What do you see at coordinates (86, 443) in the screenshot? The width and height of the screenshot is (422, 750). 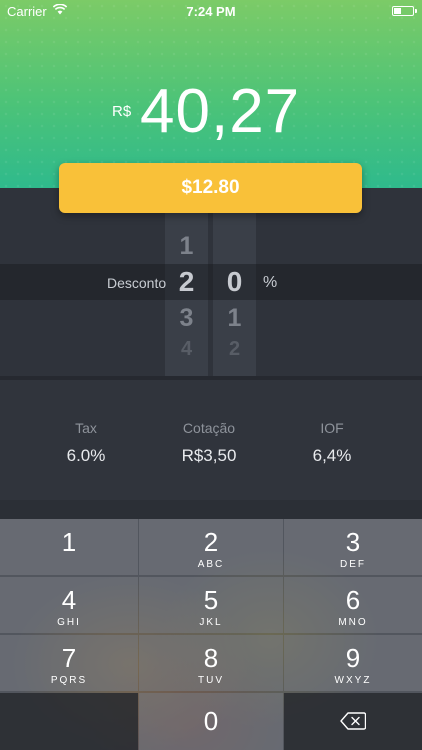 I see `tax-info: Tax 6.0%` at bounding box center [86, 443].